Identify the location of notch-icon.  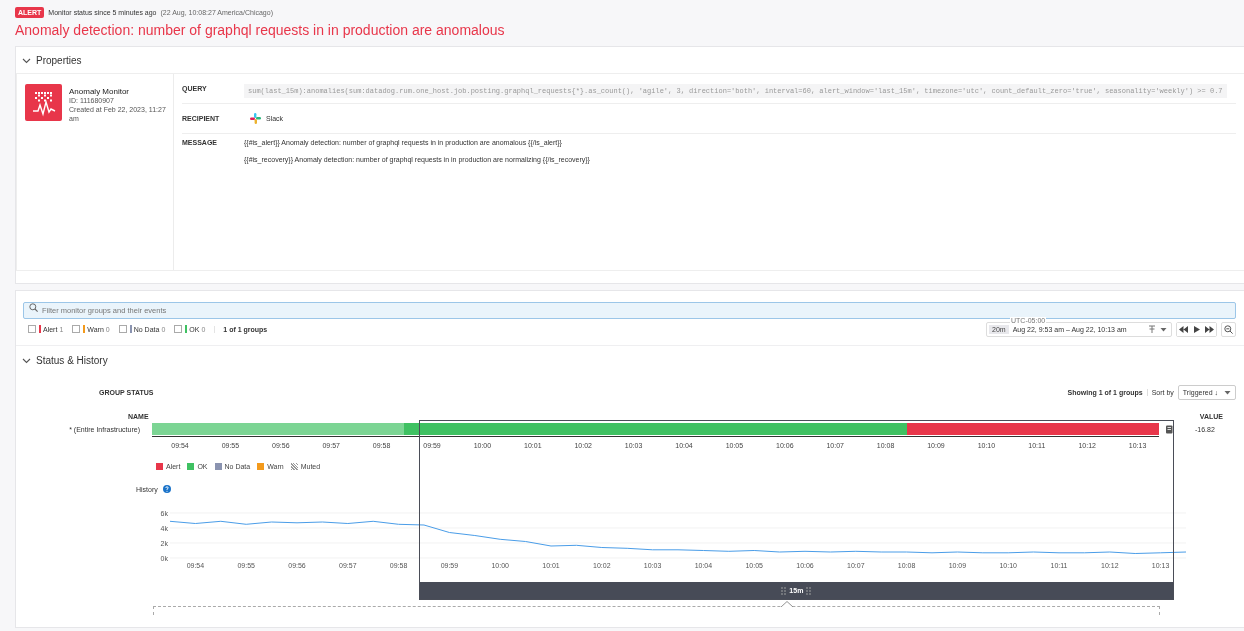
(787, 604).